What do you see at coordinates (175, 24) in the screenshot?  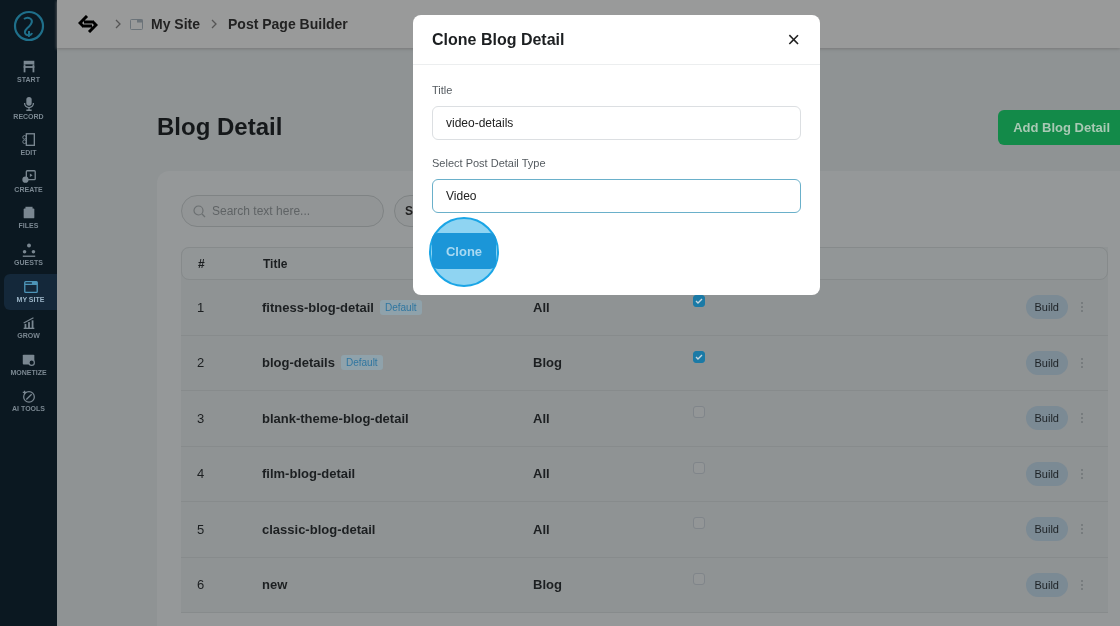 I see `breadcrumb-link: My Site` at bounding box center [175, 24].